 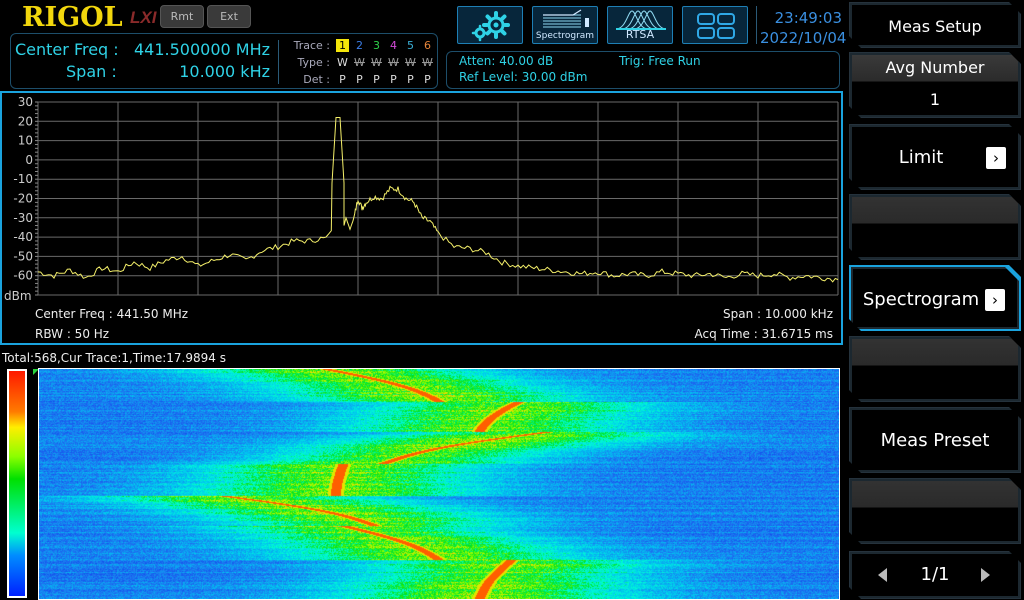 What do you see at coordinates (393, 79) in the screenshot?
I see `trace-4-det: P` at bounding box center [393, 79].